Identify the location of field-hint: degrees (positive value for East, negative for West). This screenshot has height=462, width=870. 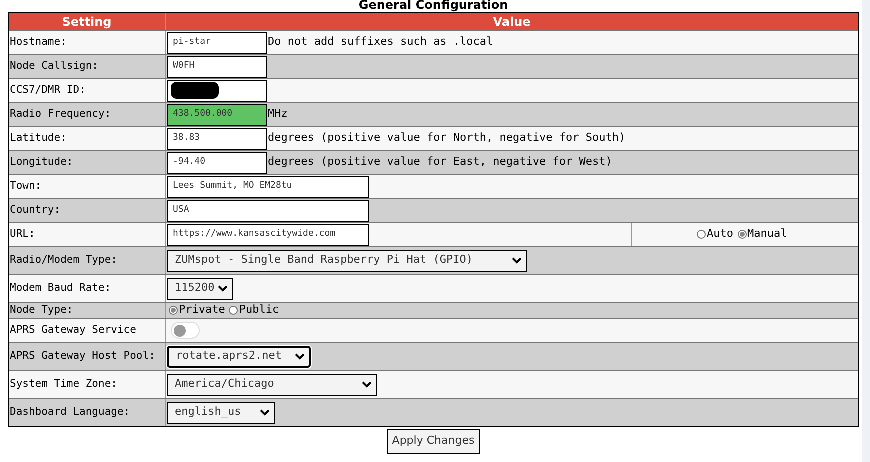
(440, 162).